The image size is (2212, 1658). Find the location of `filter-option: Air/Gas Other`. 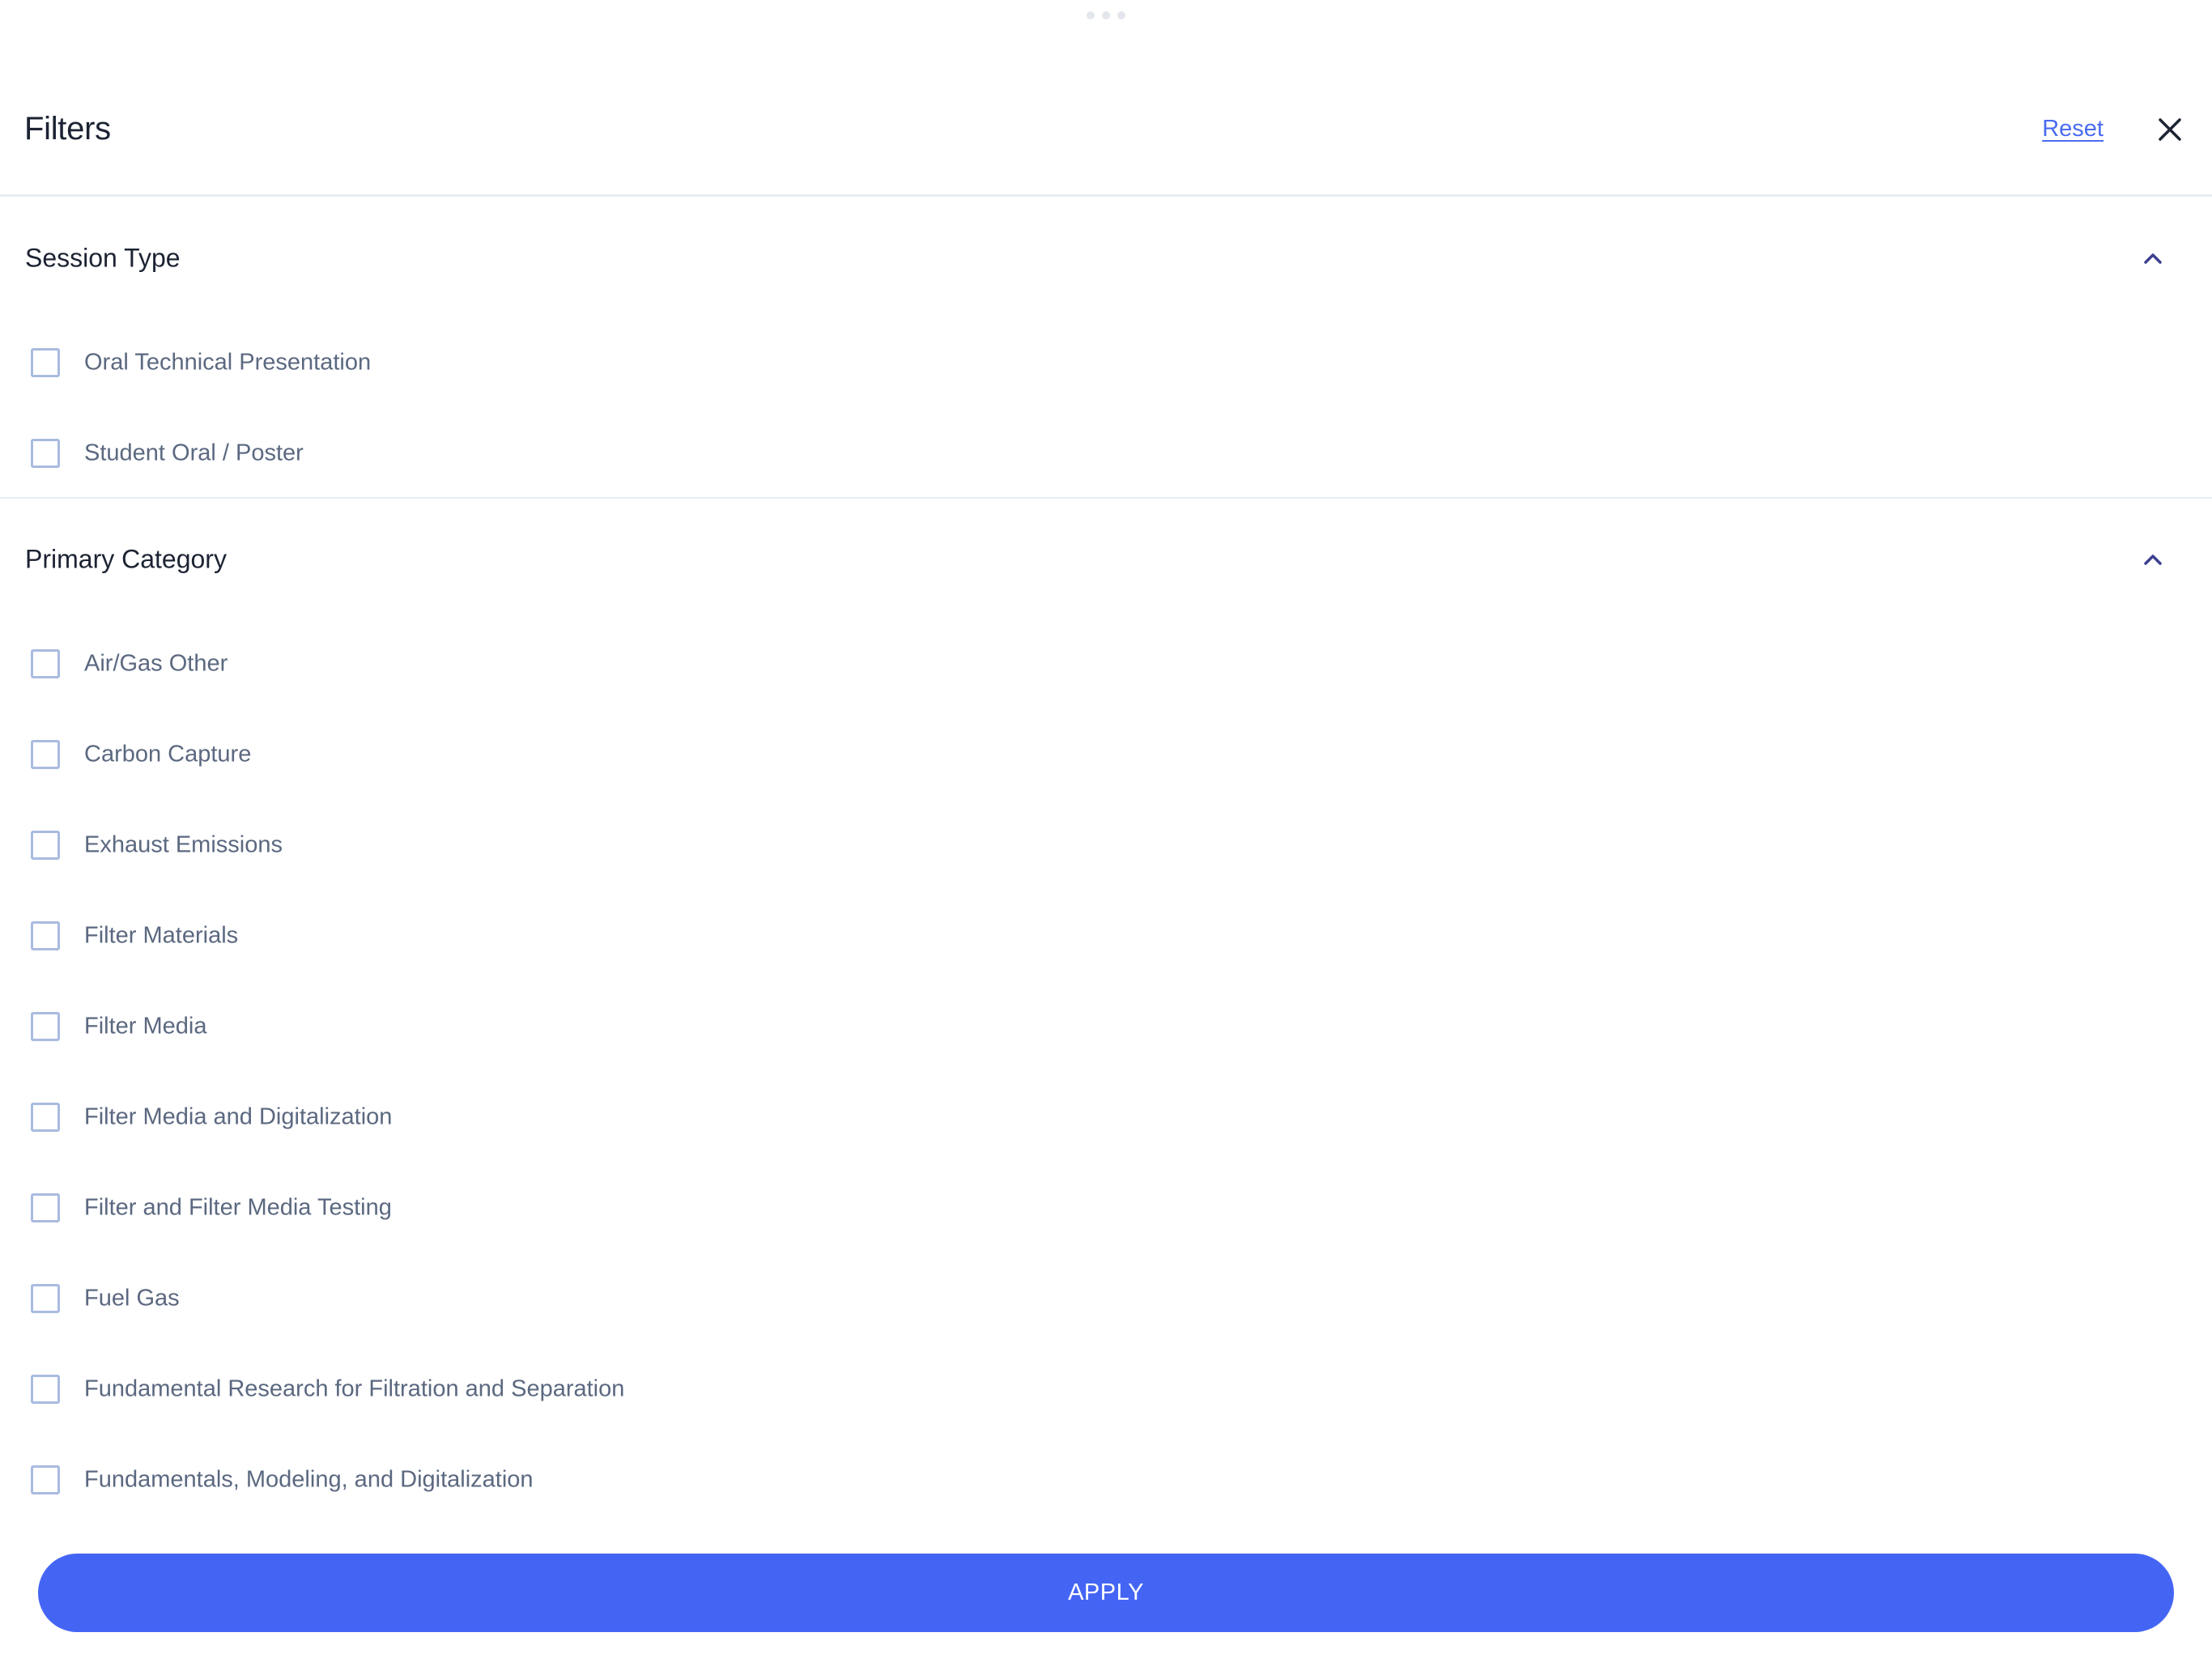

filter-option: Air/Gas Other is located at coordinates (1106, 664).